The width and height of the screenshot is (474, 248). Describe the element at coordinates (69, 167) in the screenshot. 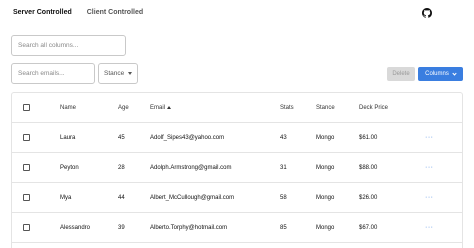

I see `cell-name: Peyton` at that location.